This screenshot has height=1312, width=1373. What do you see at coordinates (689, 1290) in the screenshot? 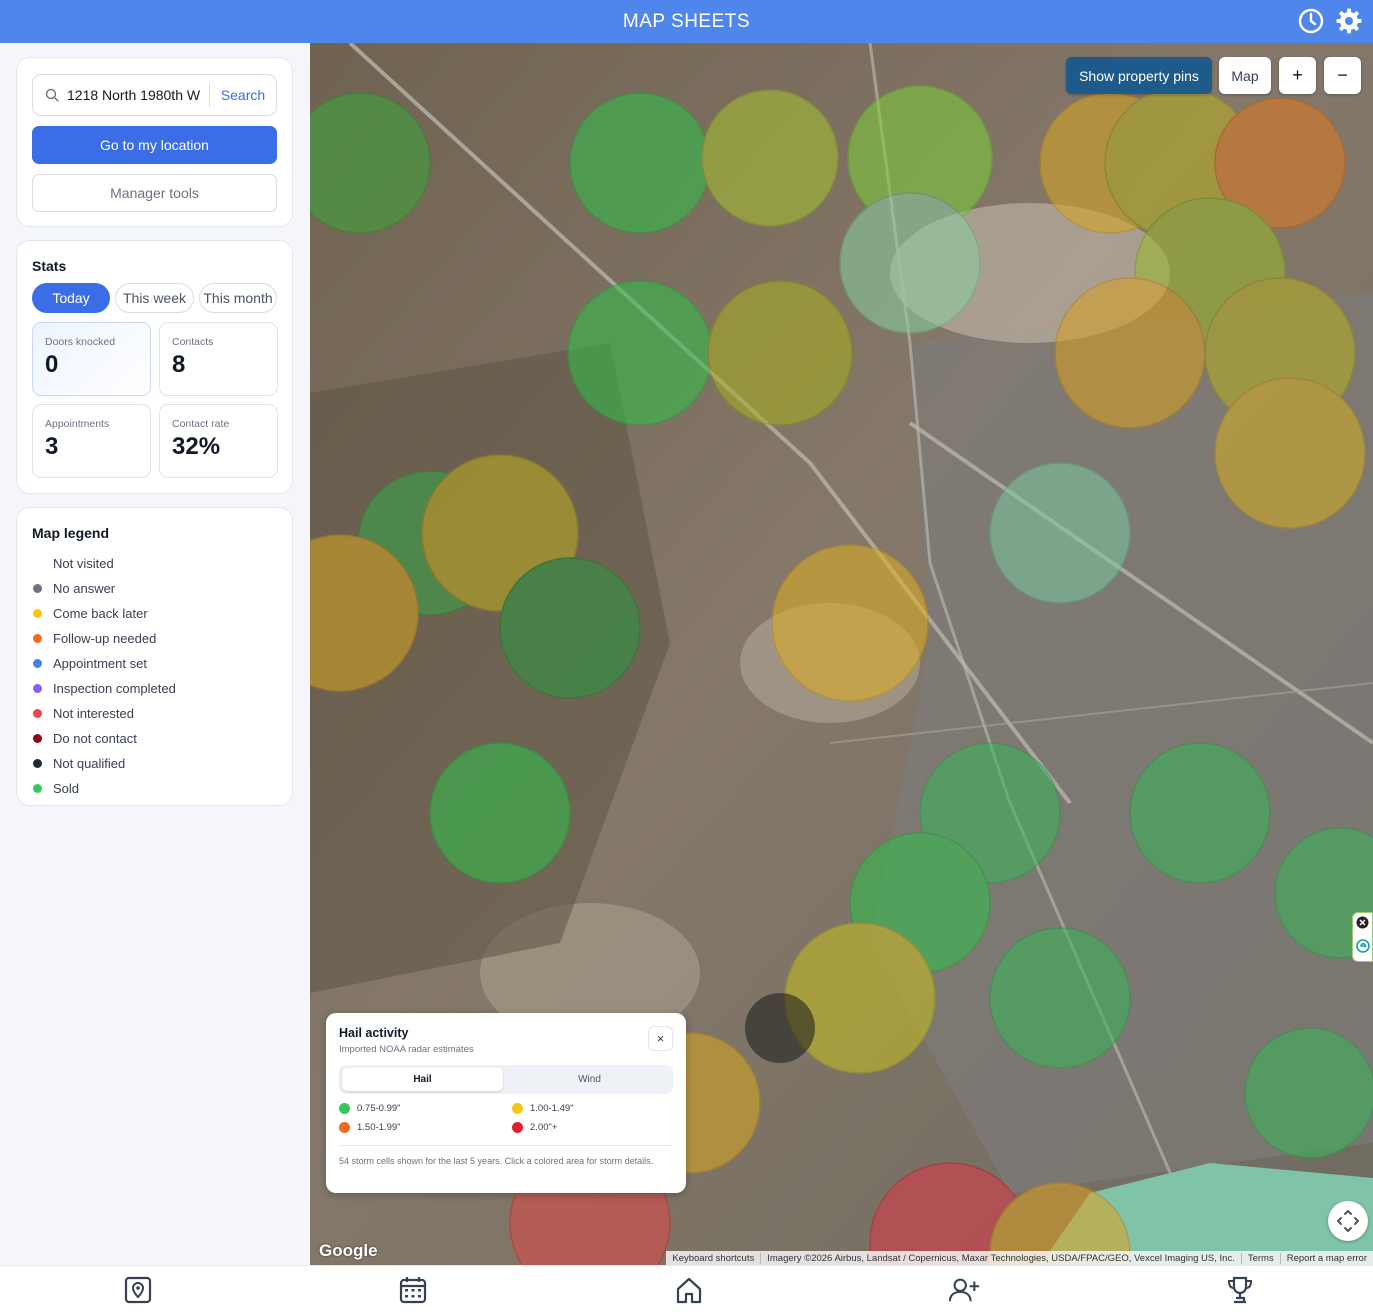
I see `home-icon` at bounding box center [689, 1290].